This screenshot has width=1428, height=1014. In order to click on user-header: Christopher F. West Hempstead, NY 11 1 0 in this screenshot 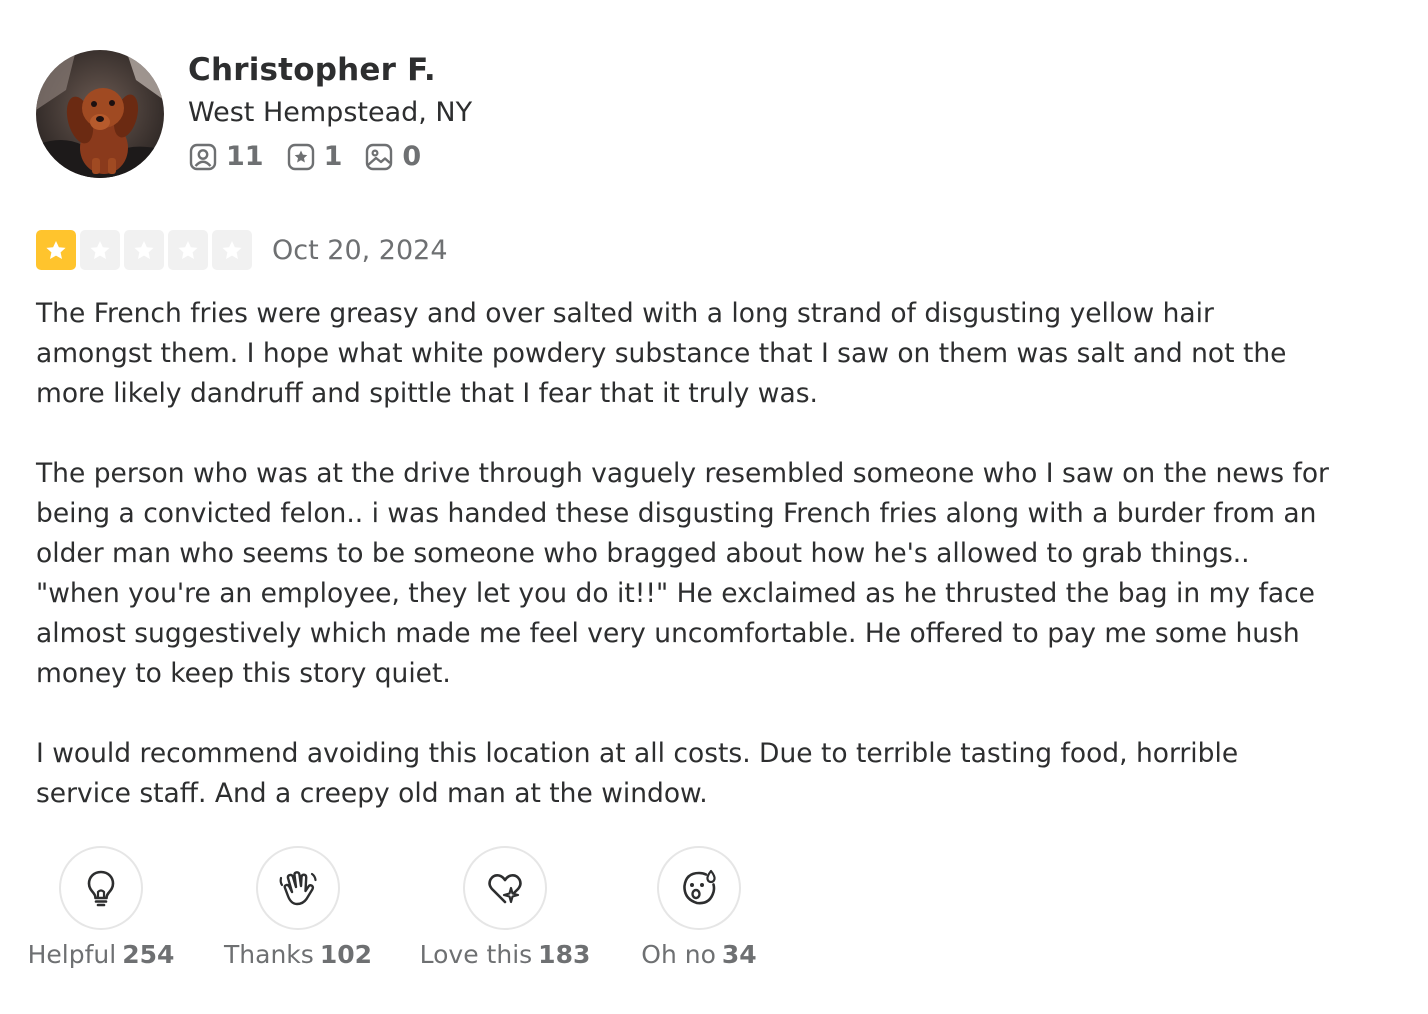, I will do `click(254, 114)`.